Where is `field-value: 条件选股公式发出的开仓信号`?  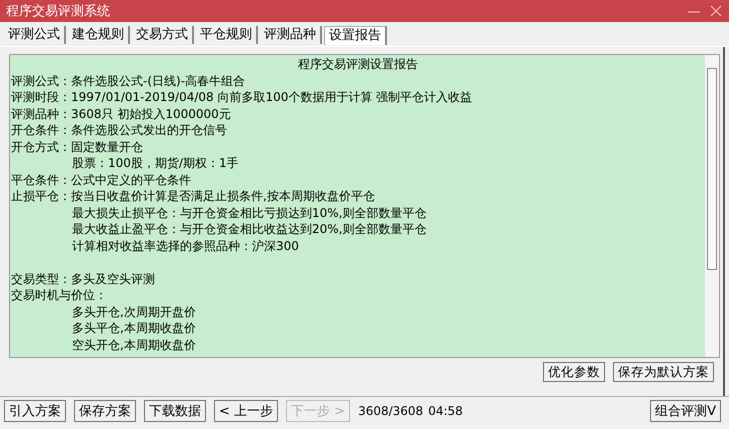 field-value: 条件选股公式发出的开仓信号 is located at coordinates (149, 130).